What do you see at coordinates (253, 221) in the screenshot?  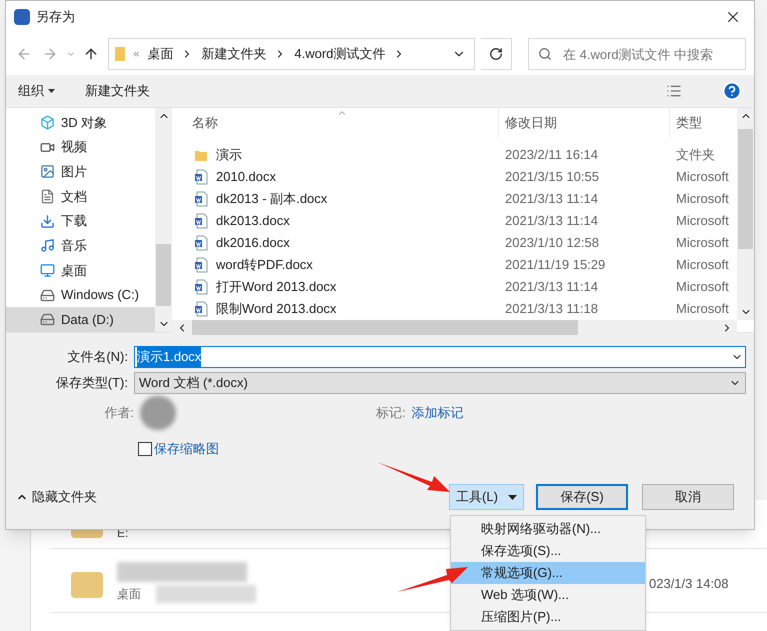 I see `file-name: dk2013.docx` at bounding box center [253, 221].